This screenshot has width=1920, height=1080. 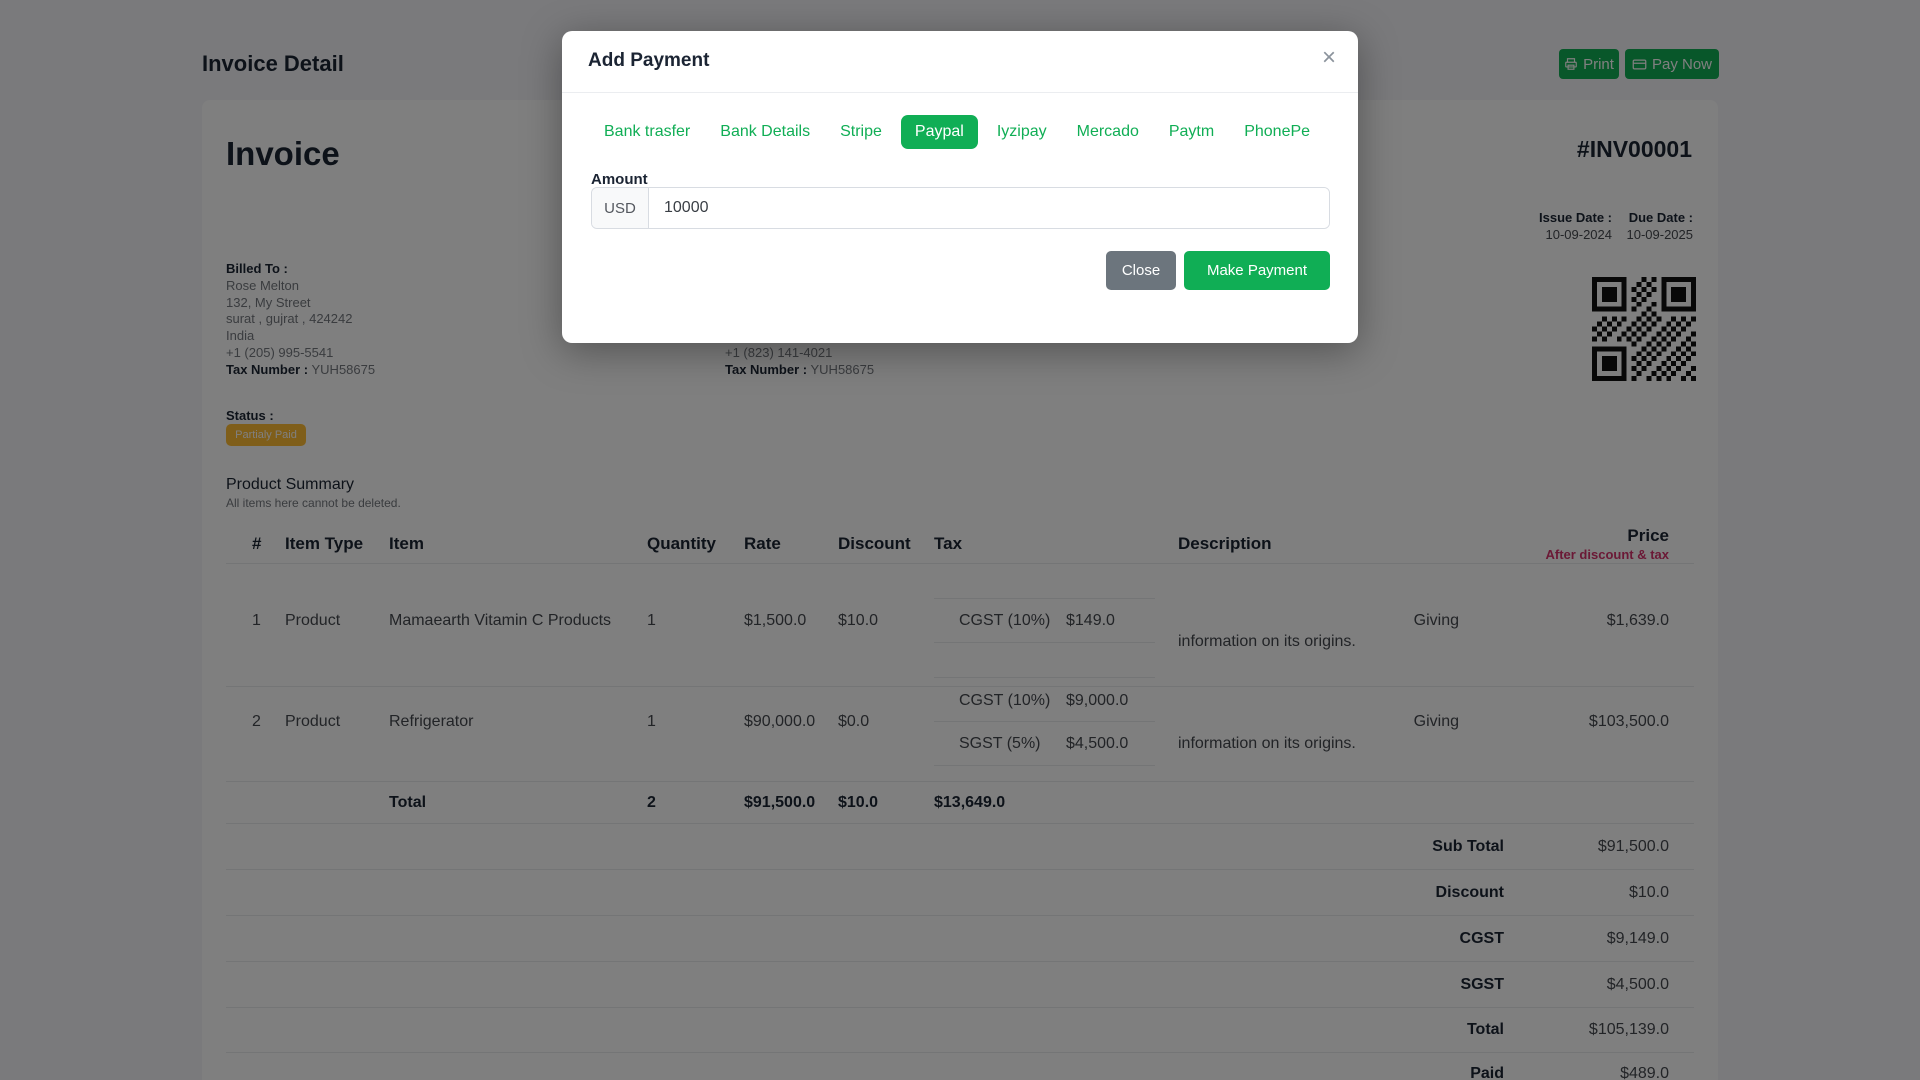 I want to click on tab-paytm: Paytm, so click(x=1191, y=132).